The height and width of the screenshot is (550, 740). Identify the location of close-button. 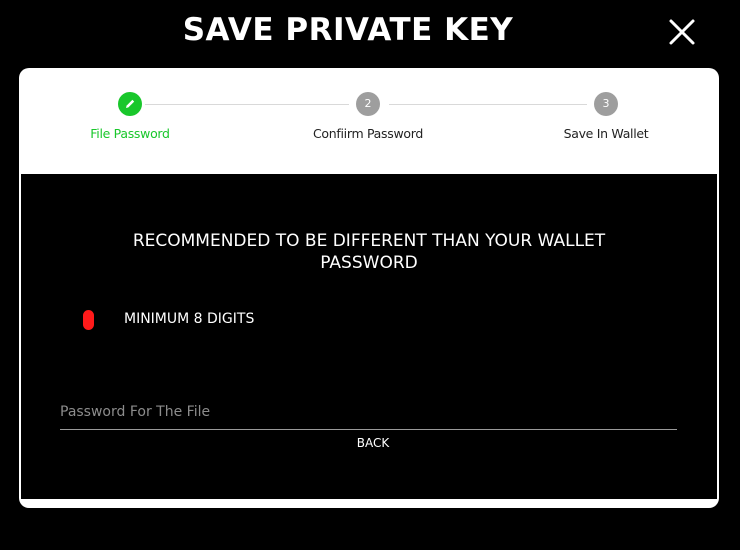
(682, 32).